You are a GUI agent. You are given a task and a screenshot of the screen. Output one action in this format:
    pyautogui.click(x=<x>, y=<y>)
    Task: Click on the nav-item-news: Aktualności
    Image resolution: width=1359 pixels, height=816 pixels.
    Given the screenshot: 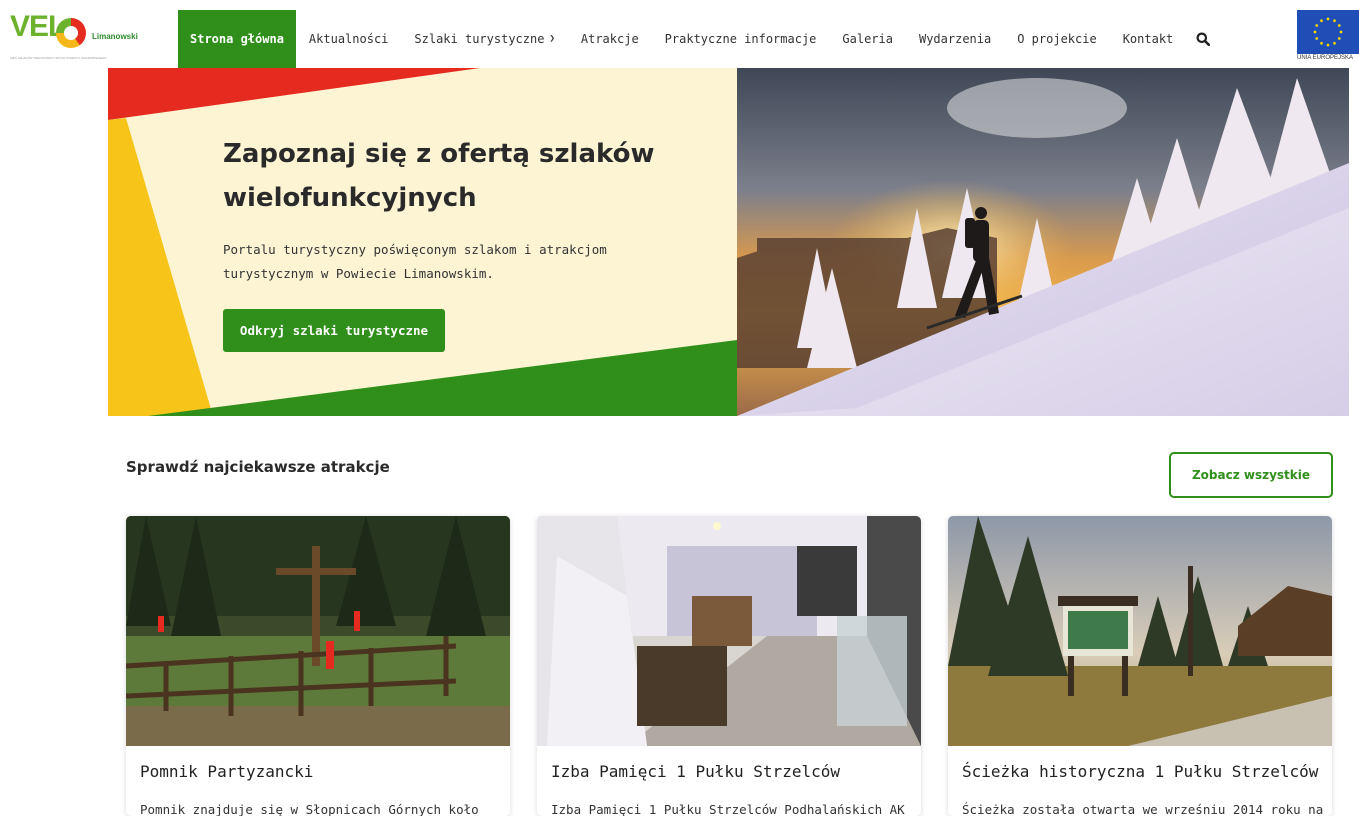 What is the action you would take?
    pyautogui.click(x=348, y=39)
    